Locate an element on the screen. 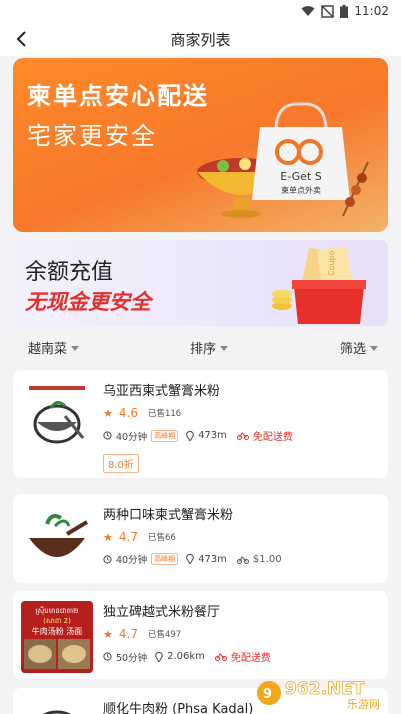 The height and width of the screenshot is (714, 401). status-time: 11:02 is located at coordinates (371, 11).